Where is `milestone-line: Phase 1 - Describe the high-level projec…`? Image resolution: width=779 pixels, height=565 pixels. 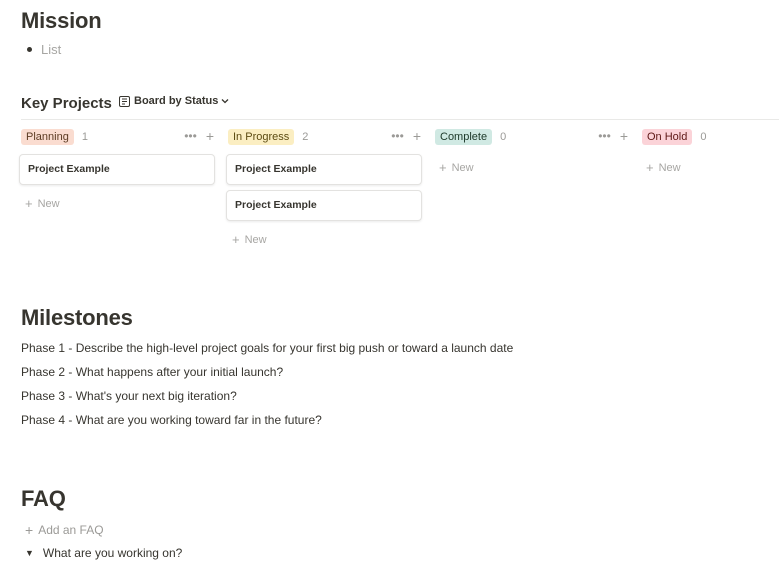
milestone-line: Phase 1 - Describe the high-level projec… is located at coordinates (267, 348).